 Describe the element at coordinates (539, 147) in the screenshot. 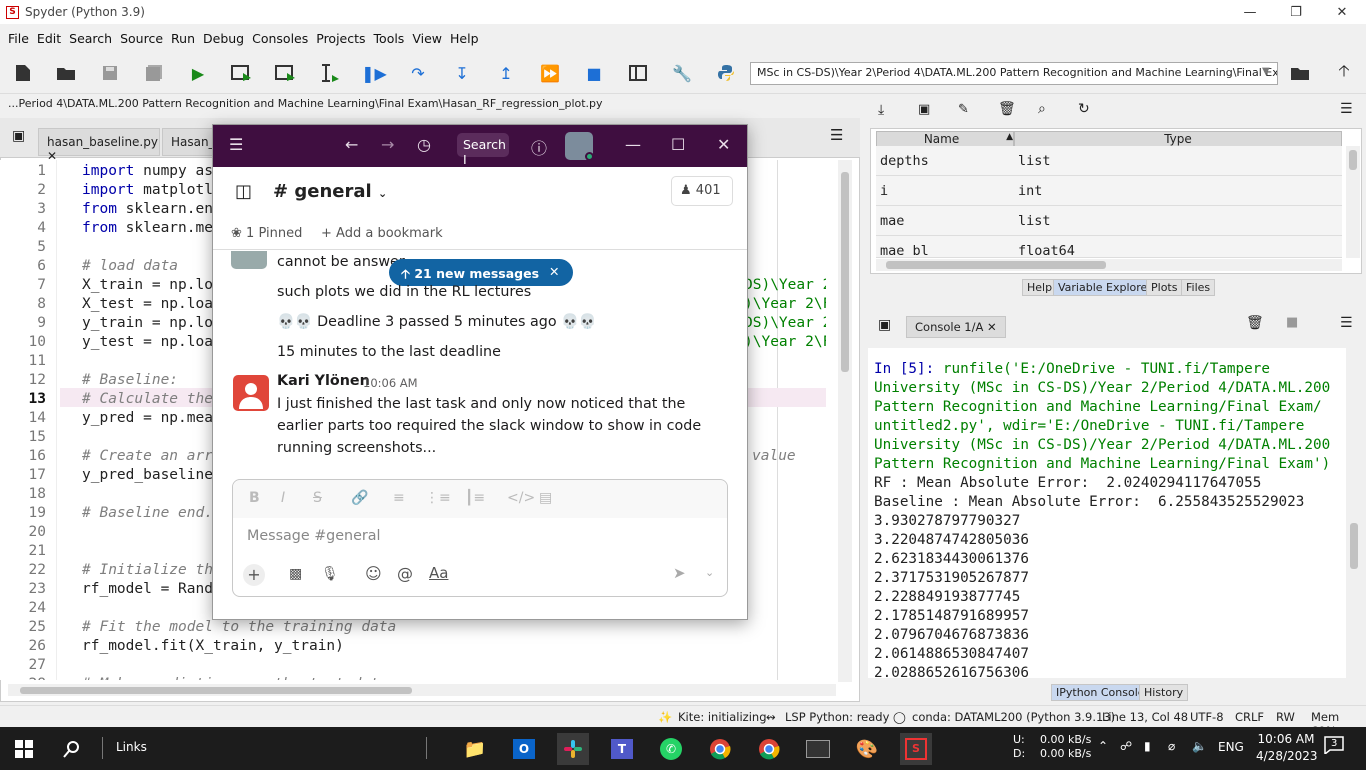

I see `help-icon: ⓘ` at that location.